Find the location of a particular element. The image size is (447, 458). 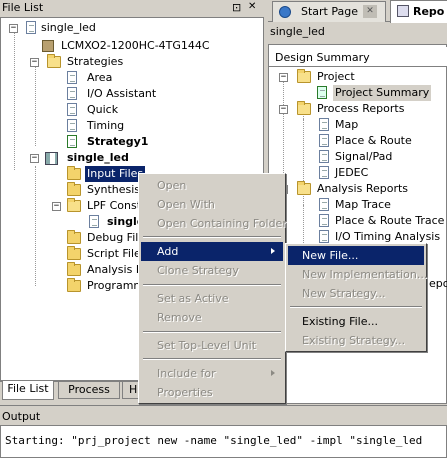

design-summary-header: Design Summary is located at coordinates (358, 57).